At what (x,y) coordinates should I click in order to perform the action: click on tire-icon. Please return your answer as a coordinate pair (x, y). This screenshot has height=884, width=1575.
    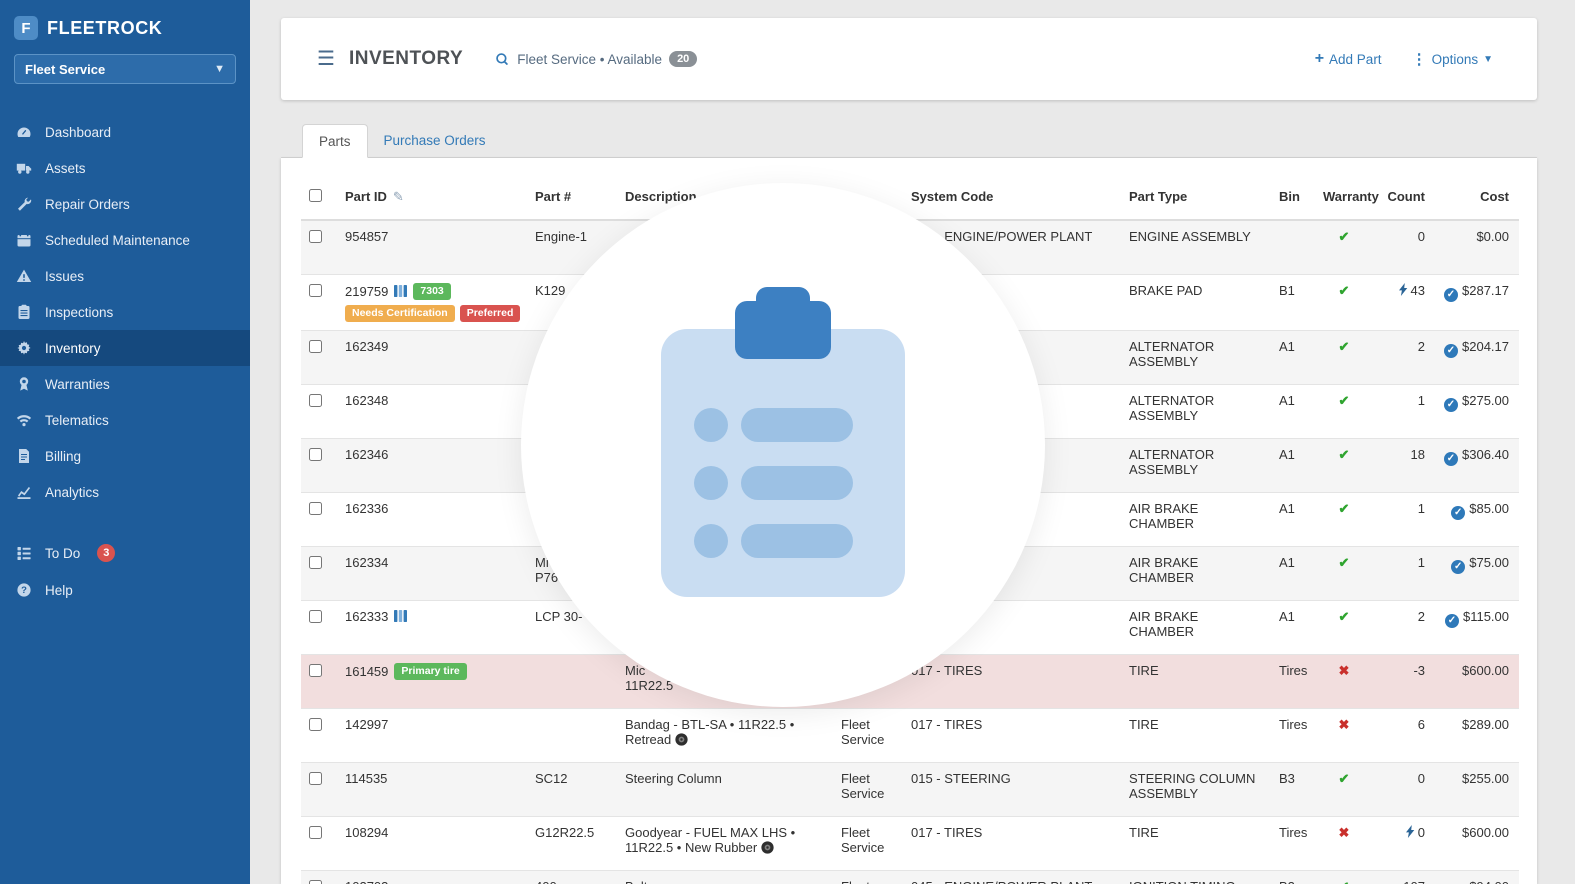
    Looking at the image, I should click on (765, 847).